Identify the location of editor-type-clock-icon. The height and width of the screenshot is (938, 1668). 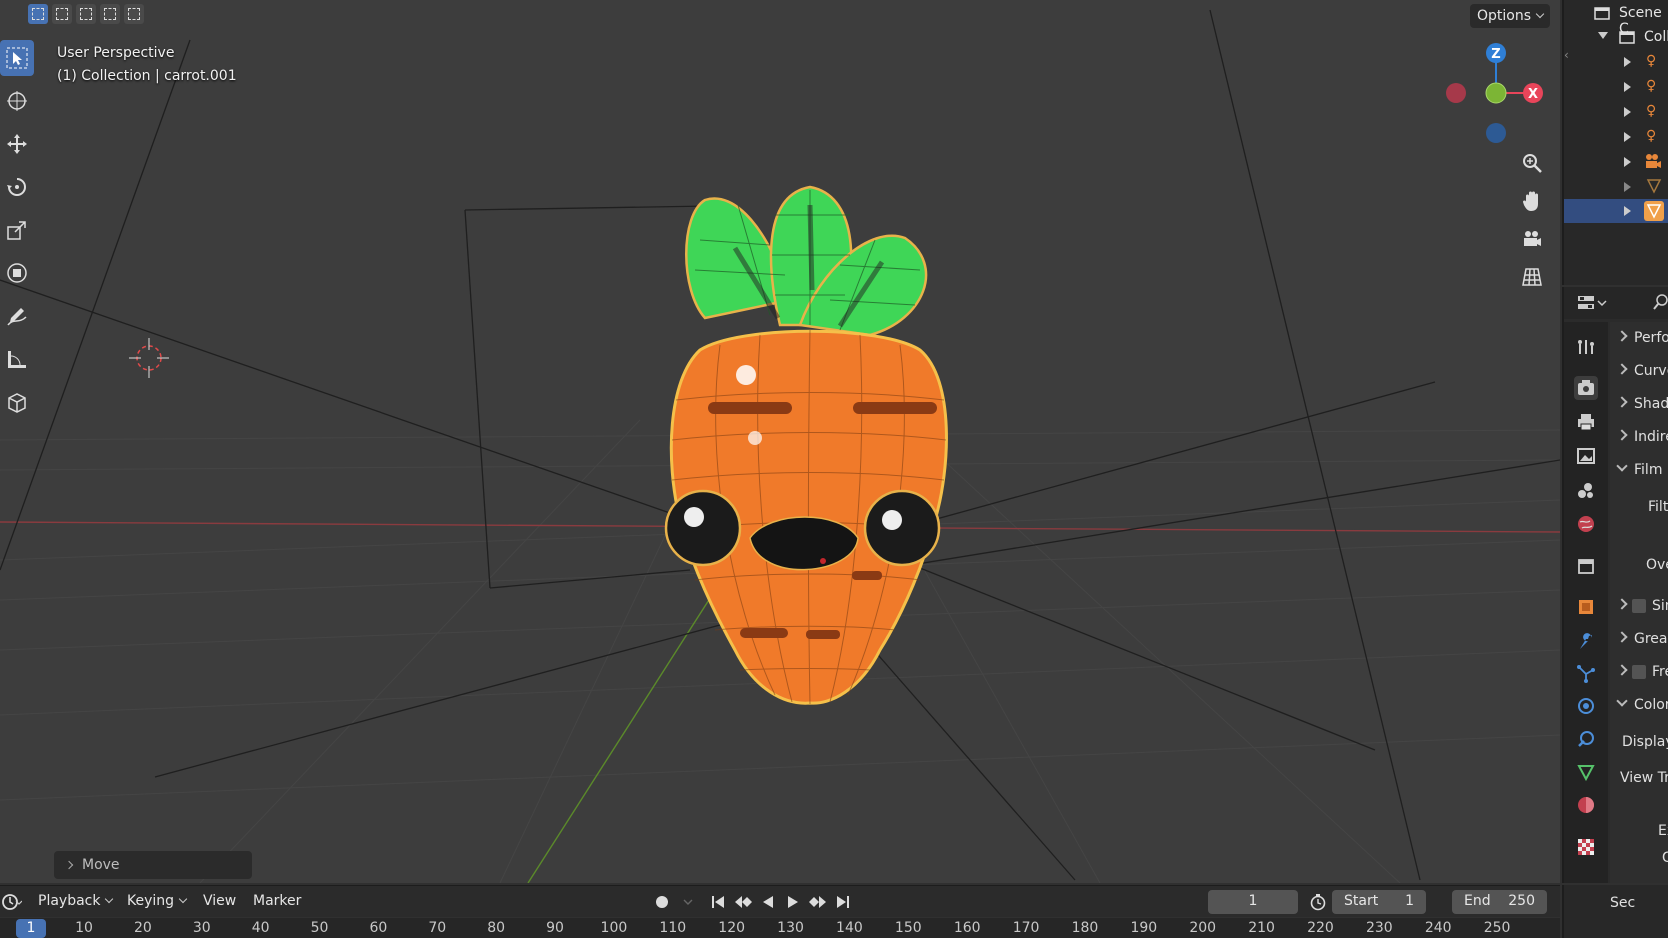
(12, 904).